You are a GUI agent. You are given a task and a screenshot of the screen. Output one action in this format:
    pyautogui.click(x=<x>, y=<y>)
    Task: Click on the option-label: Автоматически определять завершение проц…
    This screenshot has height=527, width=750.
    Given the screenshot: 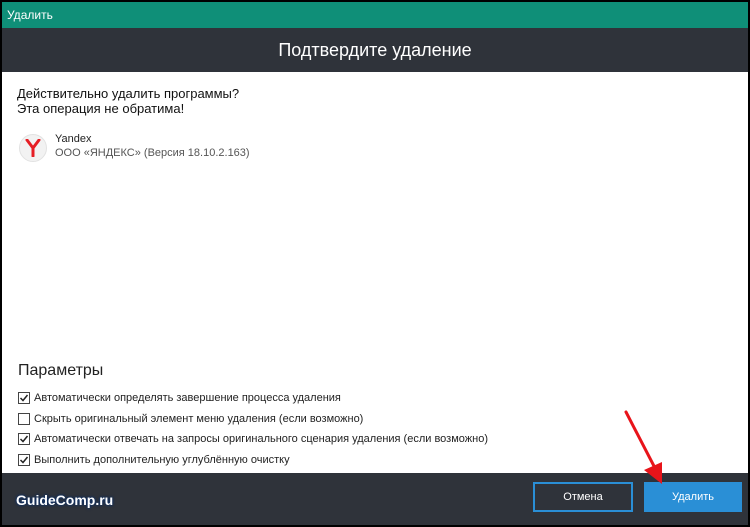 What is the action you would take?
    pyautogui.click(x=187, y=398)
    